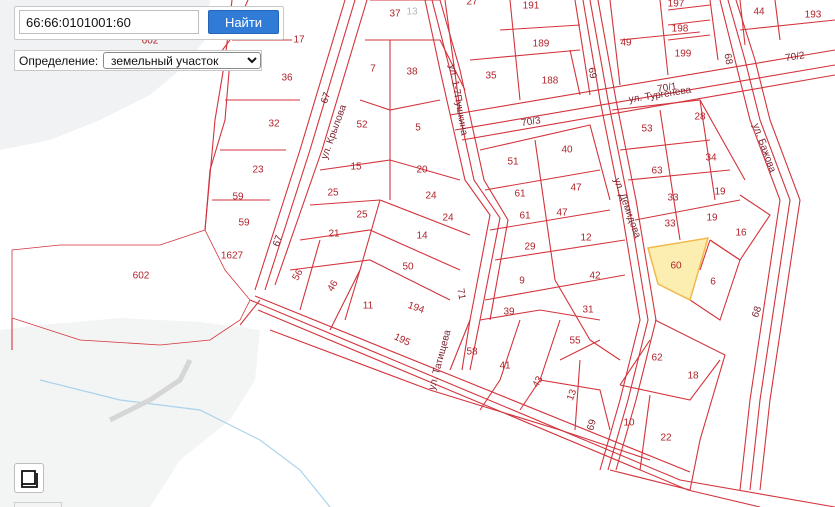  What do you see at coordinates (422, 170) in the screenshot?
I see `parcel-number-label: 20` at bounding box center [422, 170].